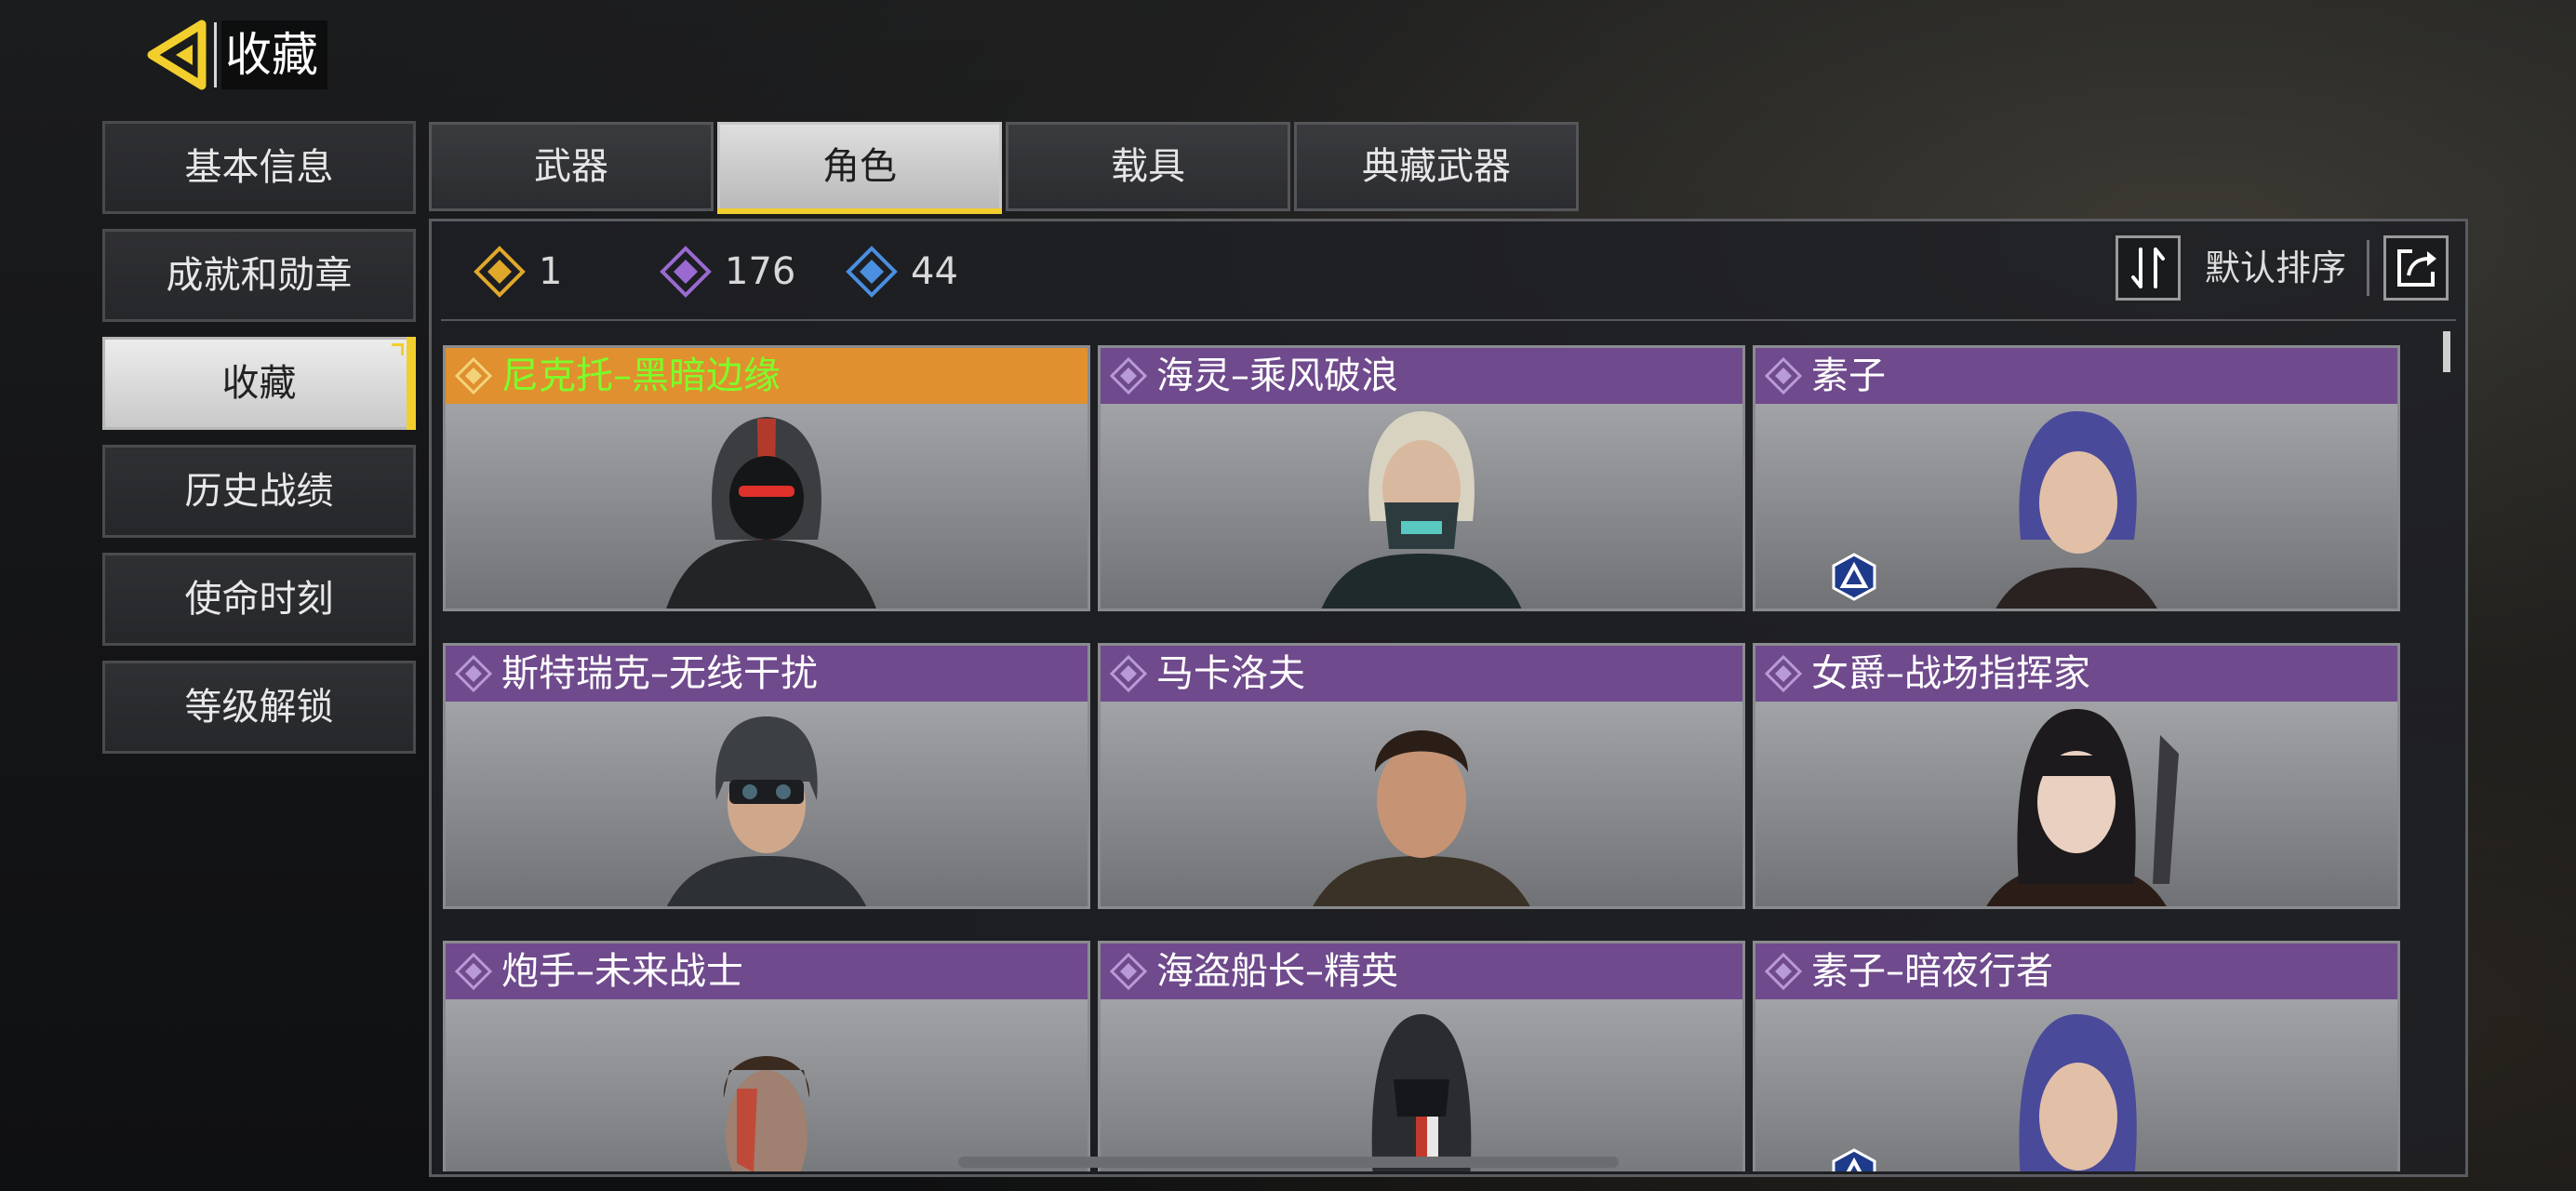 Image resolution: width=2576 pixels, height=1191 pixels. Describe the element at coordinates (1277, 376) in the screenshot. I see `character-name: 海灵–乘风破浪` at that location.